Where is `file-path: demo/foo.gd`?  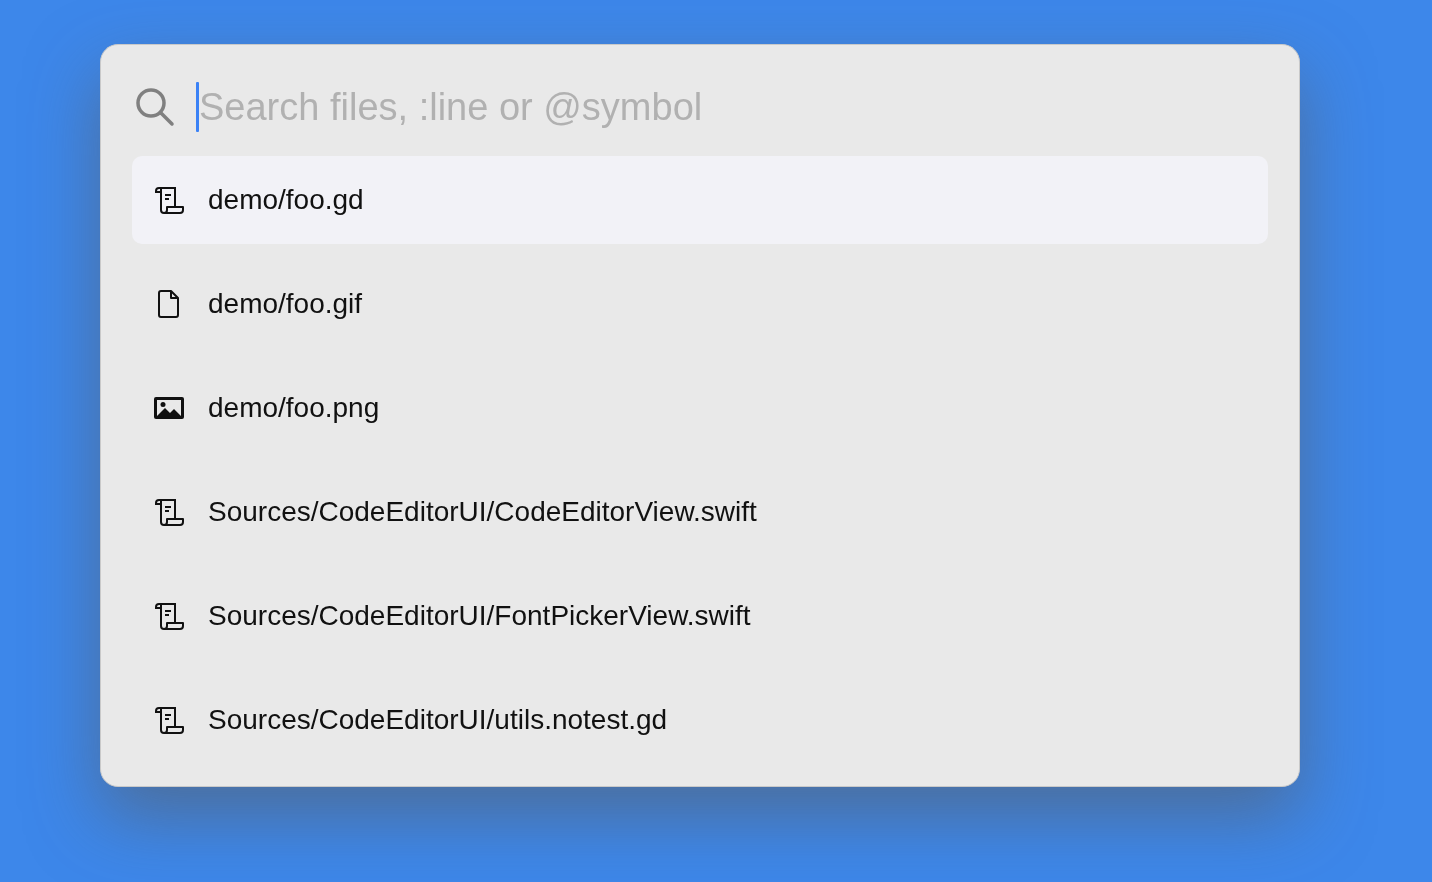 file-path: demo/foo.gd is located at coordinates (286, 200).